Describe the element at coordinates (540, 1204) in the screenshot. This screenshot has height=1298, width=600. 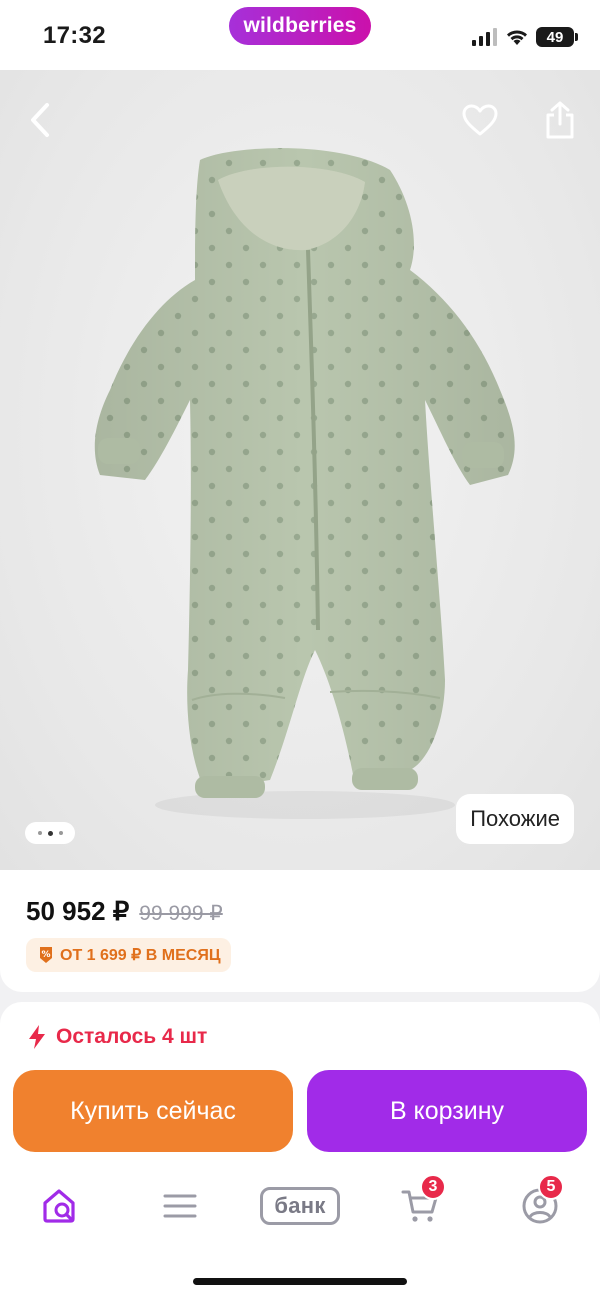
I see `tab-profile: 5` at that location.